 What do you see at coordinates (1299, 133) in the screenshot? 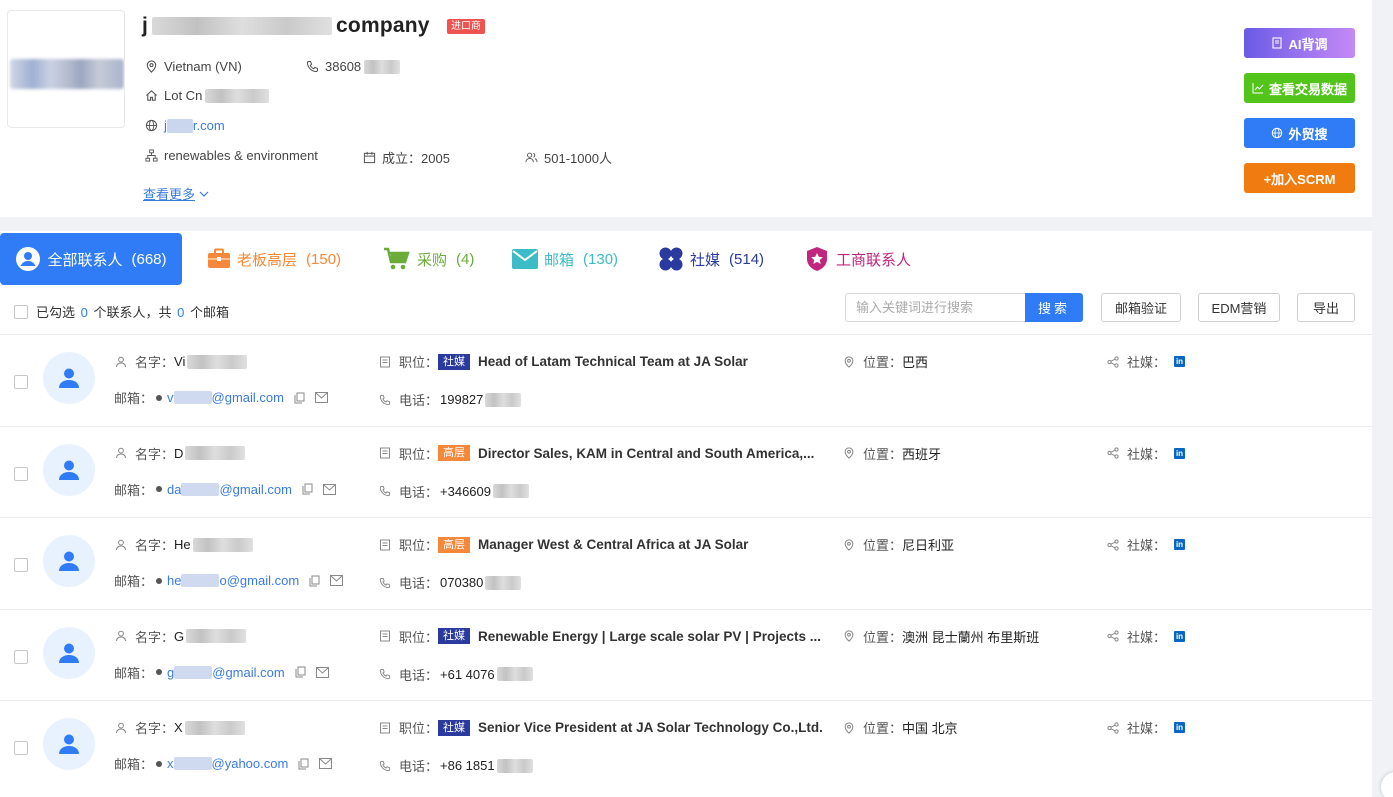
I see `foreign-trade-search-button: 外贸搜` at bounding box center [1299, 133].